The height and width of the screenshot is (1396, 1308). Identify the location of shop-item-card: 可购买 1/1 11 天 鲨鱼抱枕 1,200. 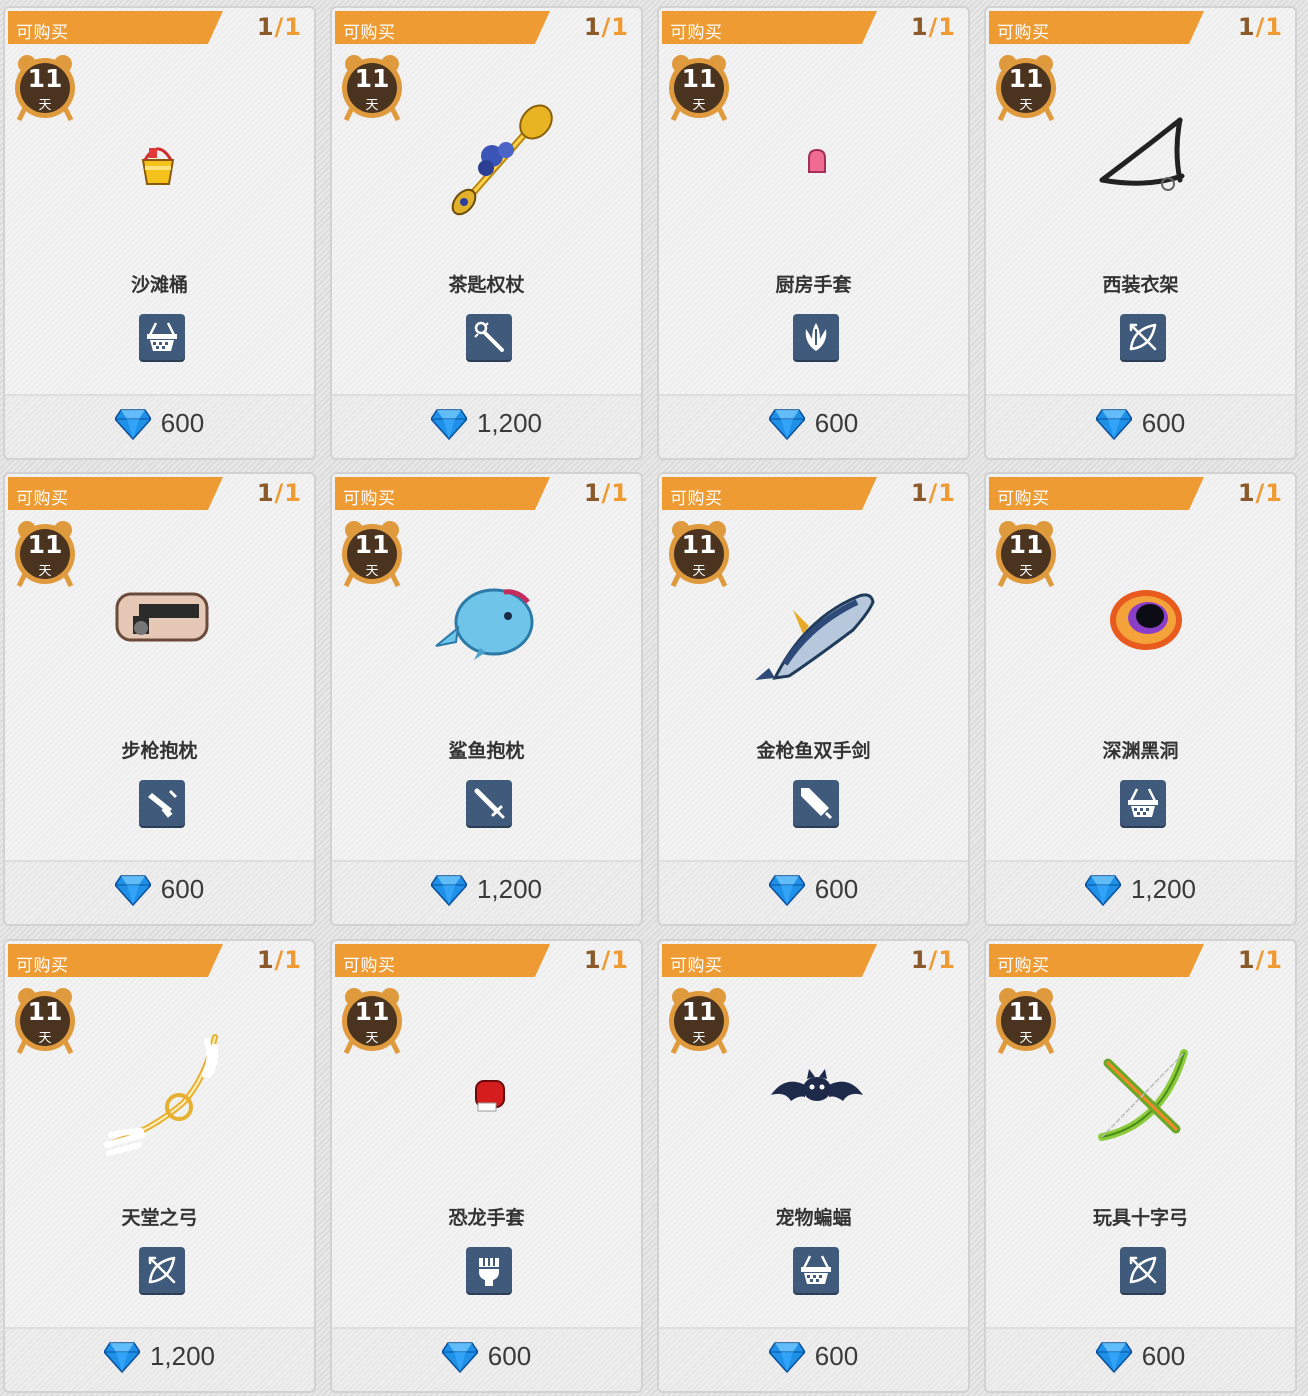
(486, 699).